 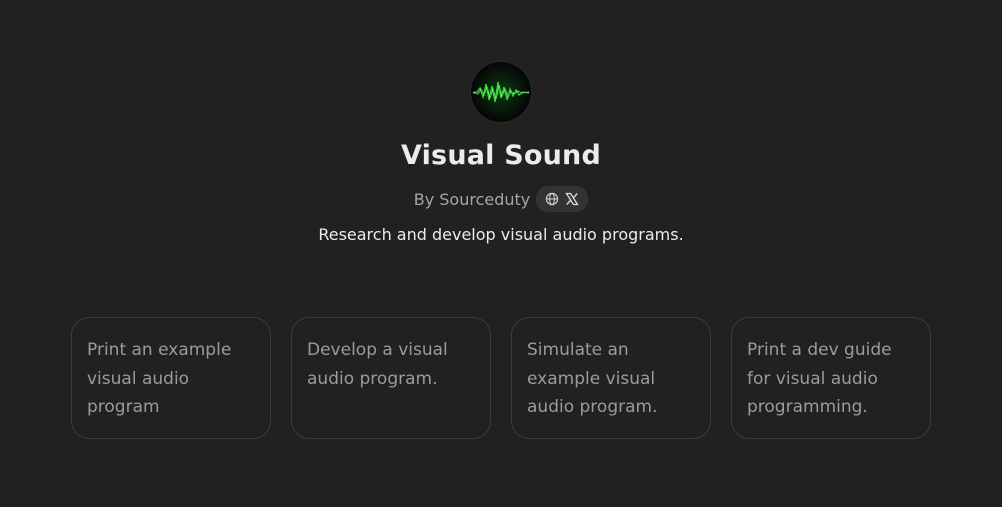 What do you see at coordinates (391, 378) in the screenshot?
I see `starter-card-2: Develop a visual audio program.` at bounding box center [391, 378].